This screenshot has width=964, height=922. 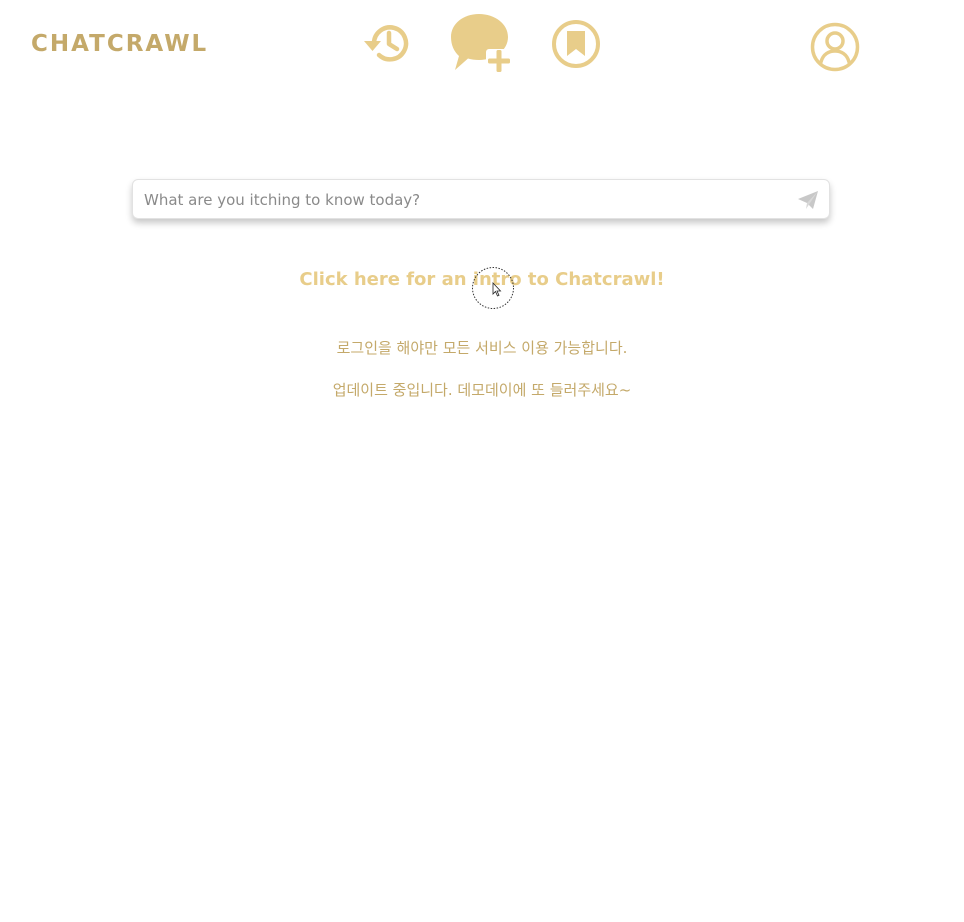 What do you see at coordinates (482, 279) in the screenshot?
I see `intro-link: Click here for an intro to Chatcrawl!` at bounding box center [482, 279].